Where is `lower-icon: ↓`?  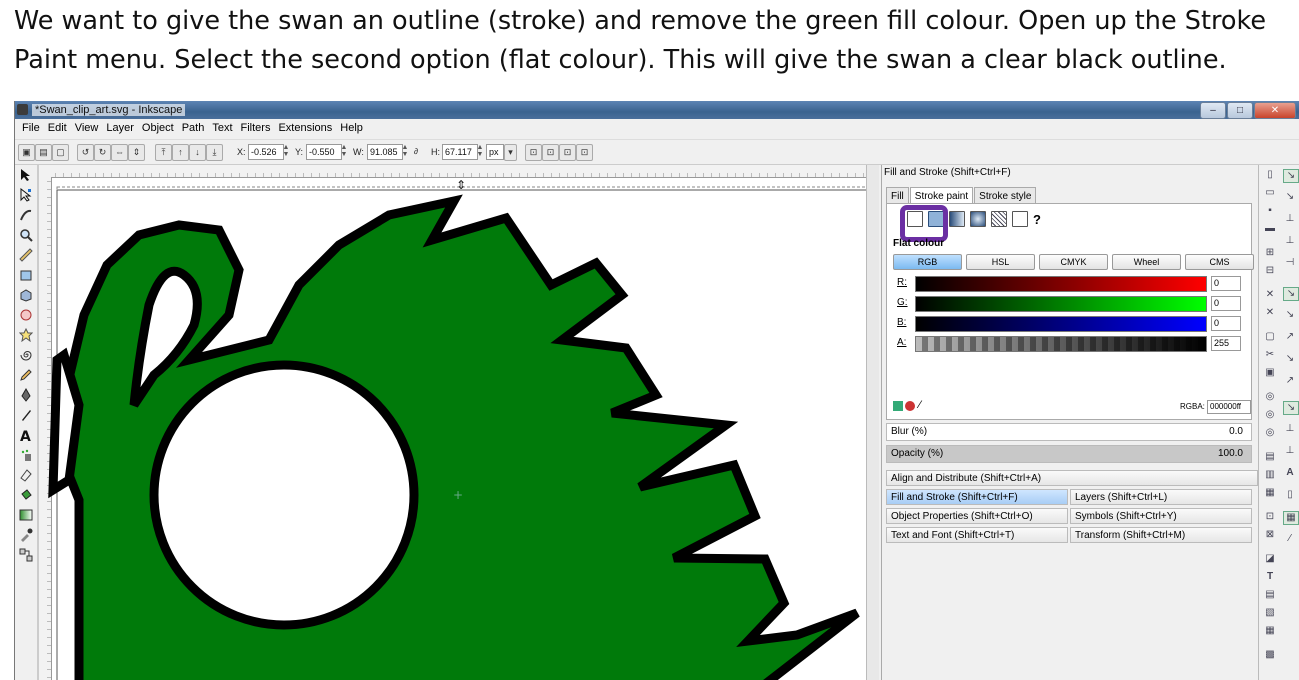 lower-icon: ↓ is located at coordinates (197, 152).